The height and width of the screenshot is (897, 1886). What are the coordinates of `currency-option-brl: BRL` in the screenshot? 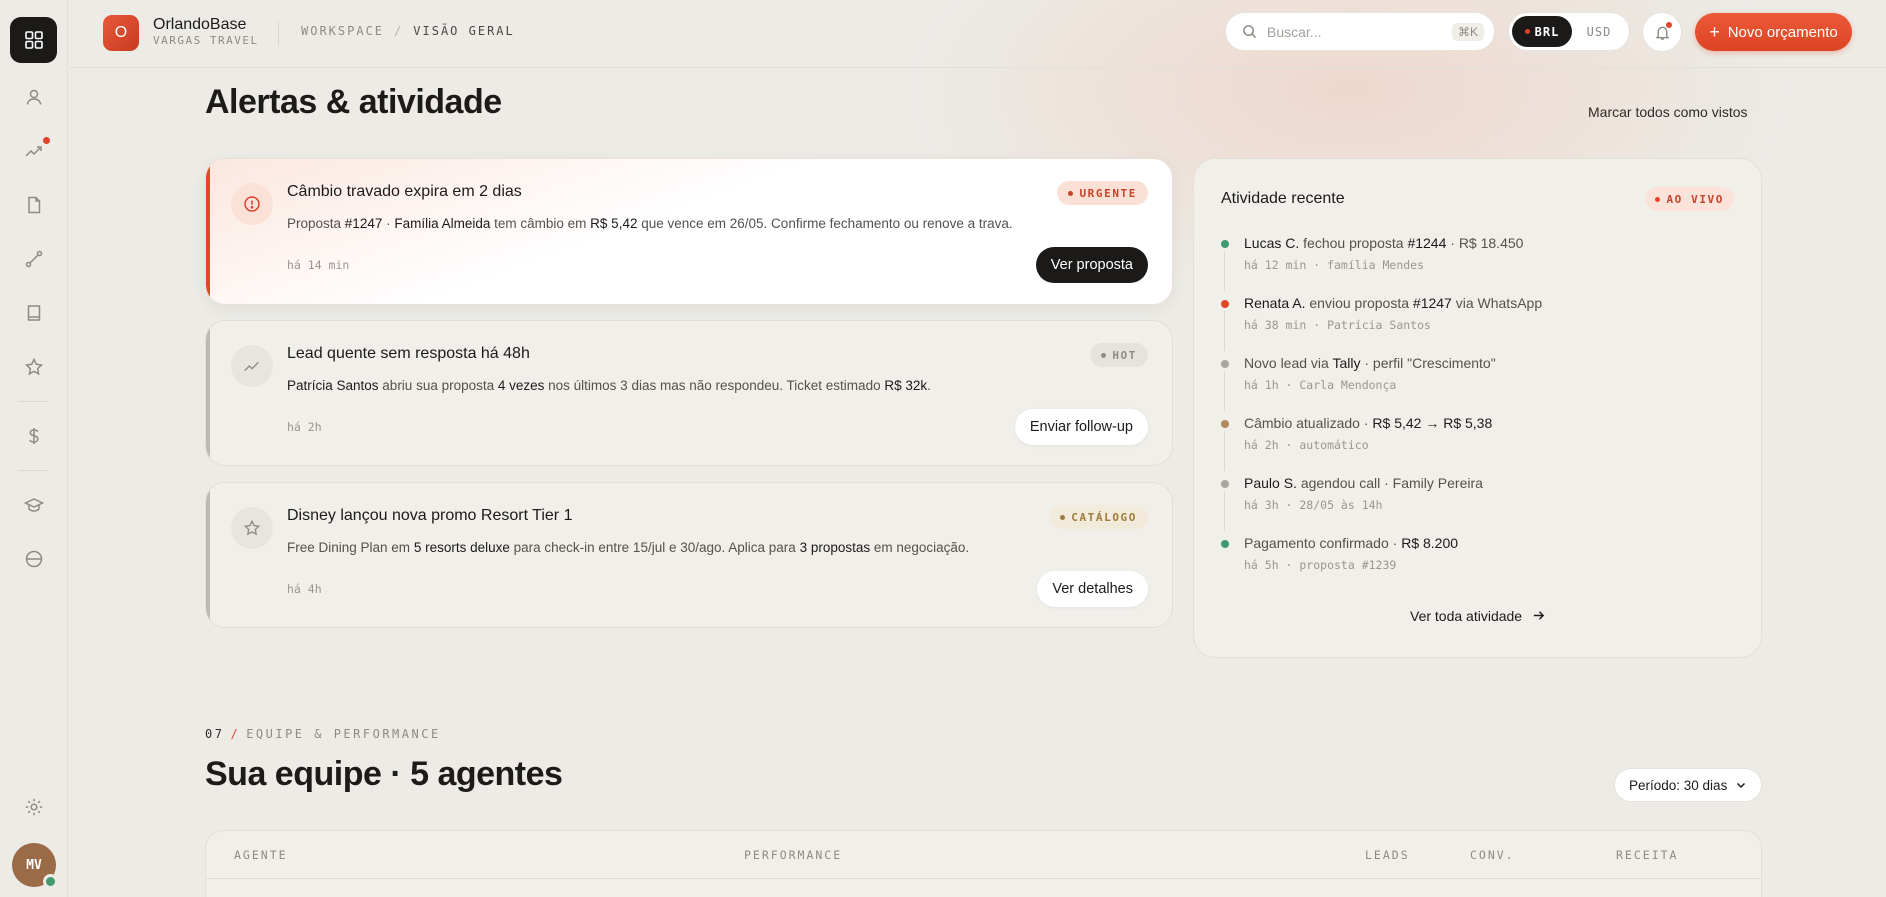 It's located at (1542, 31).